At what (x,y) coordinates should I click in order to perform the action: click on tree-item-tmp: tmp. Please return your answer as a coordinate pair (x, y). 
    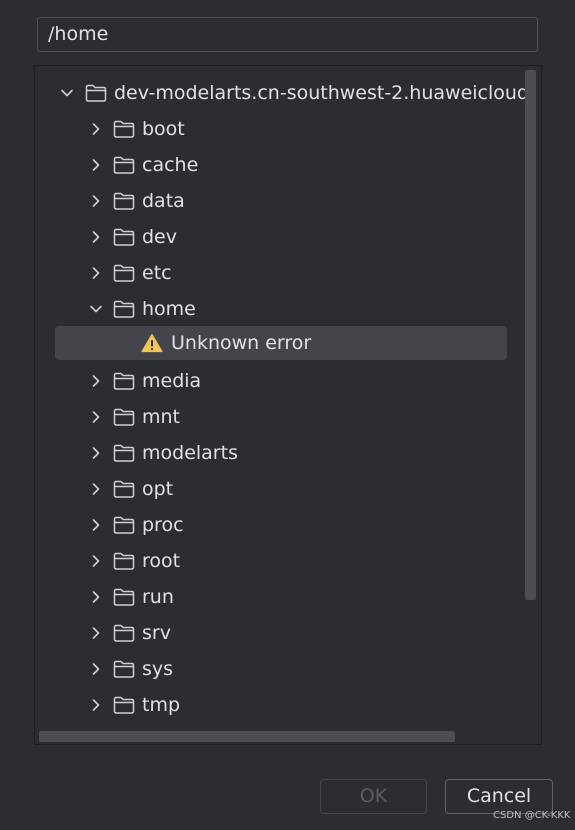
    Looking at the image, I should click on (288, 705).